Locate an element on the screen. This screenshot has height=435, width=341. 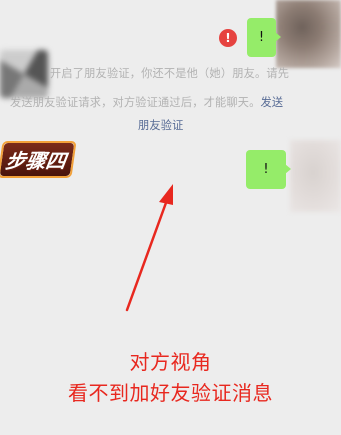
system-notice-line2: 发送朋友验证请求，对方验证通过后，才能聊天。发送 is located at coordinates (146, 102).